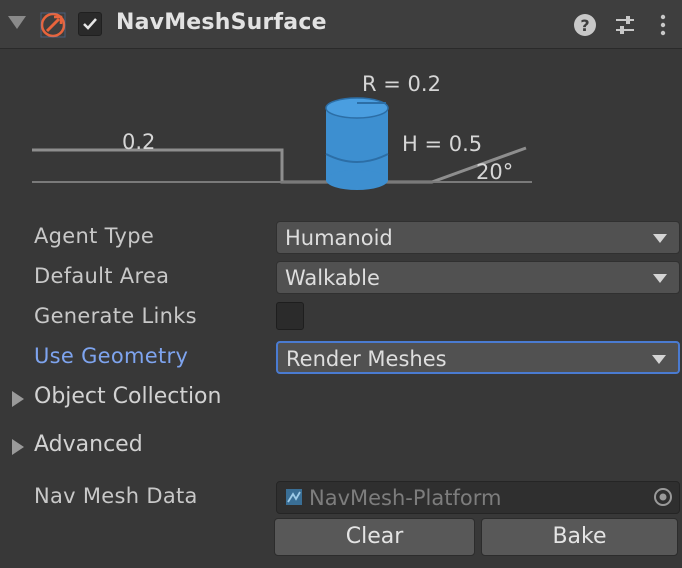 This screenshot has width=682, height=568. Describe the element at coordinates (17, 22) in the screenshot. I see `collapse-arrow-icon` at that location.